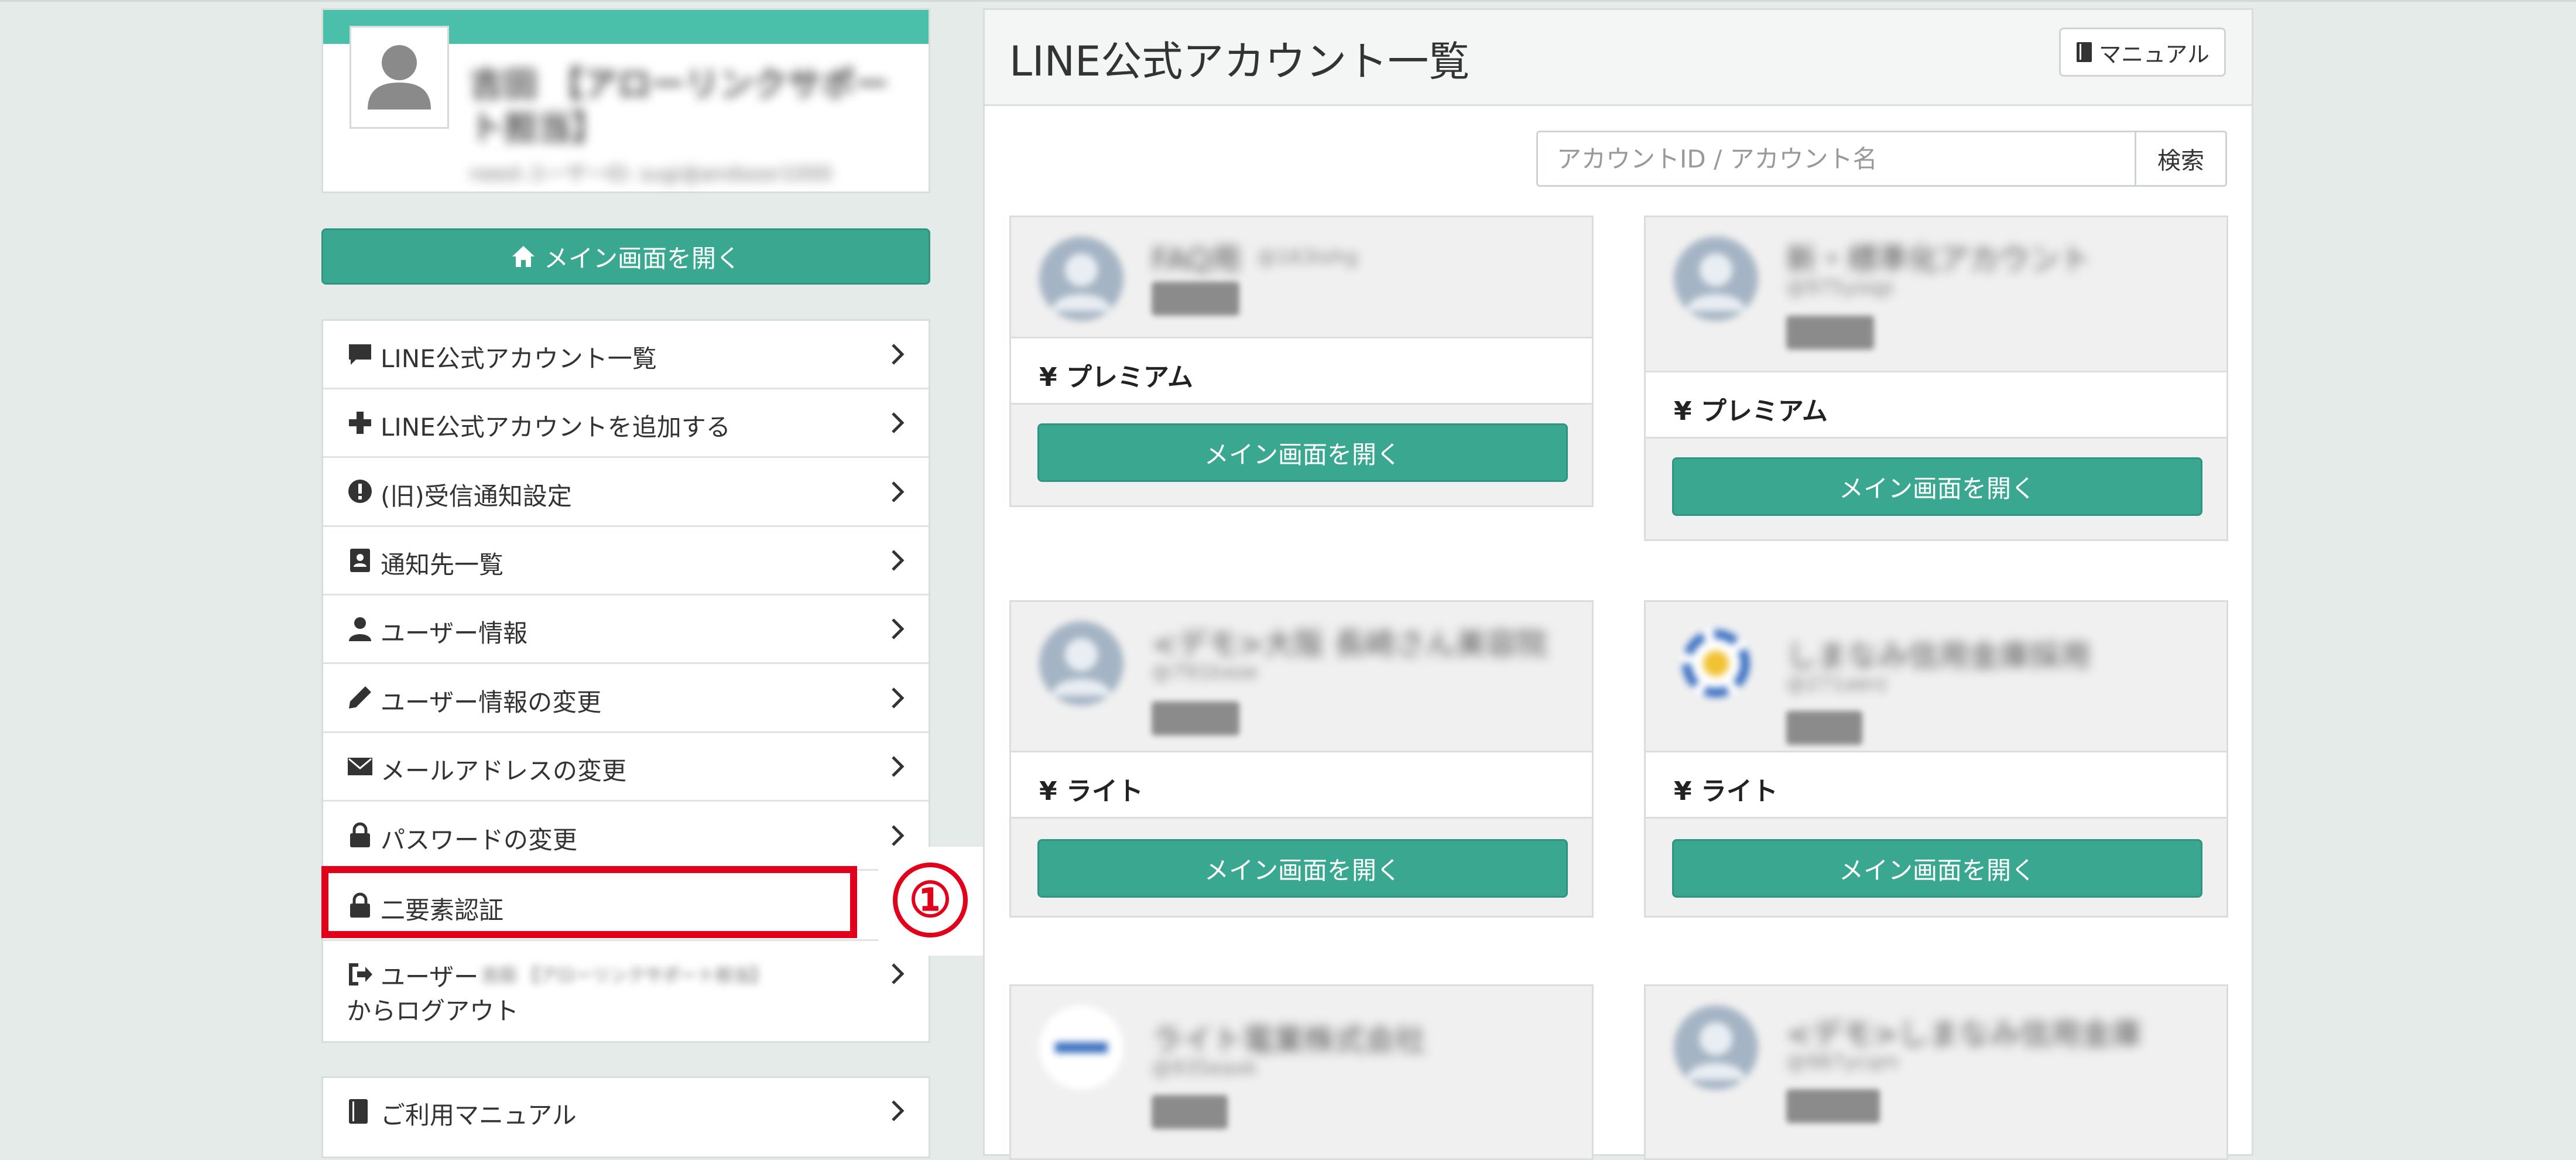 Image resolution: width=2576 pixels, height=1160 pixels. What do you see at coordinates (360, 560) in the screenshot?
I see `contact-book-icon` at bounding box center [360, 560].